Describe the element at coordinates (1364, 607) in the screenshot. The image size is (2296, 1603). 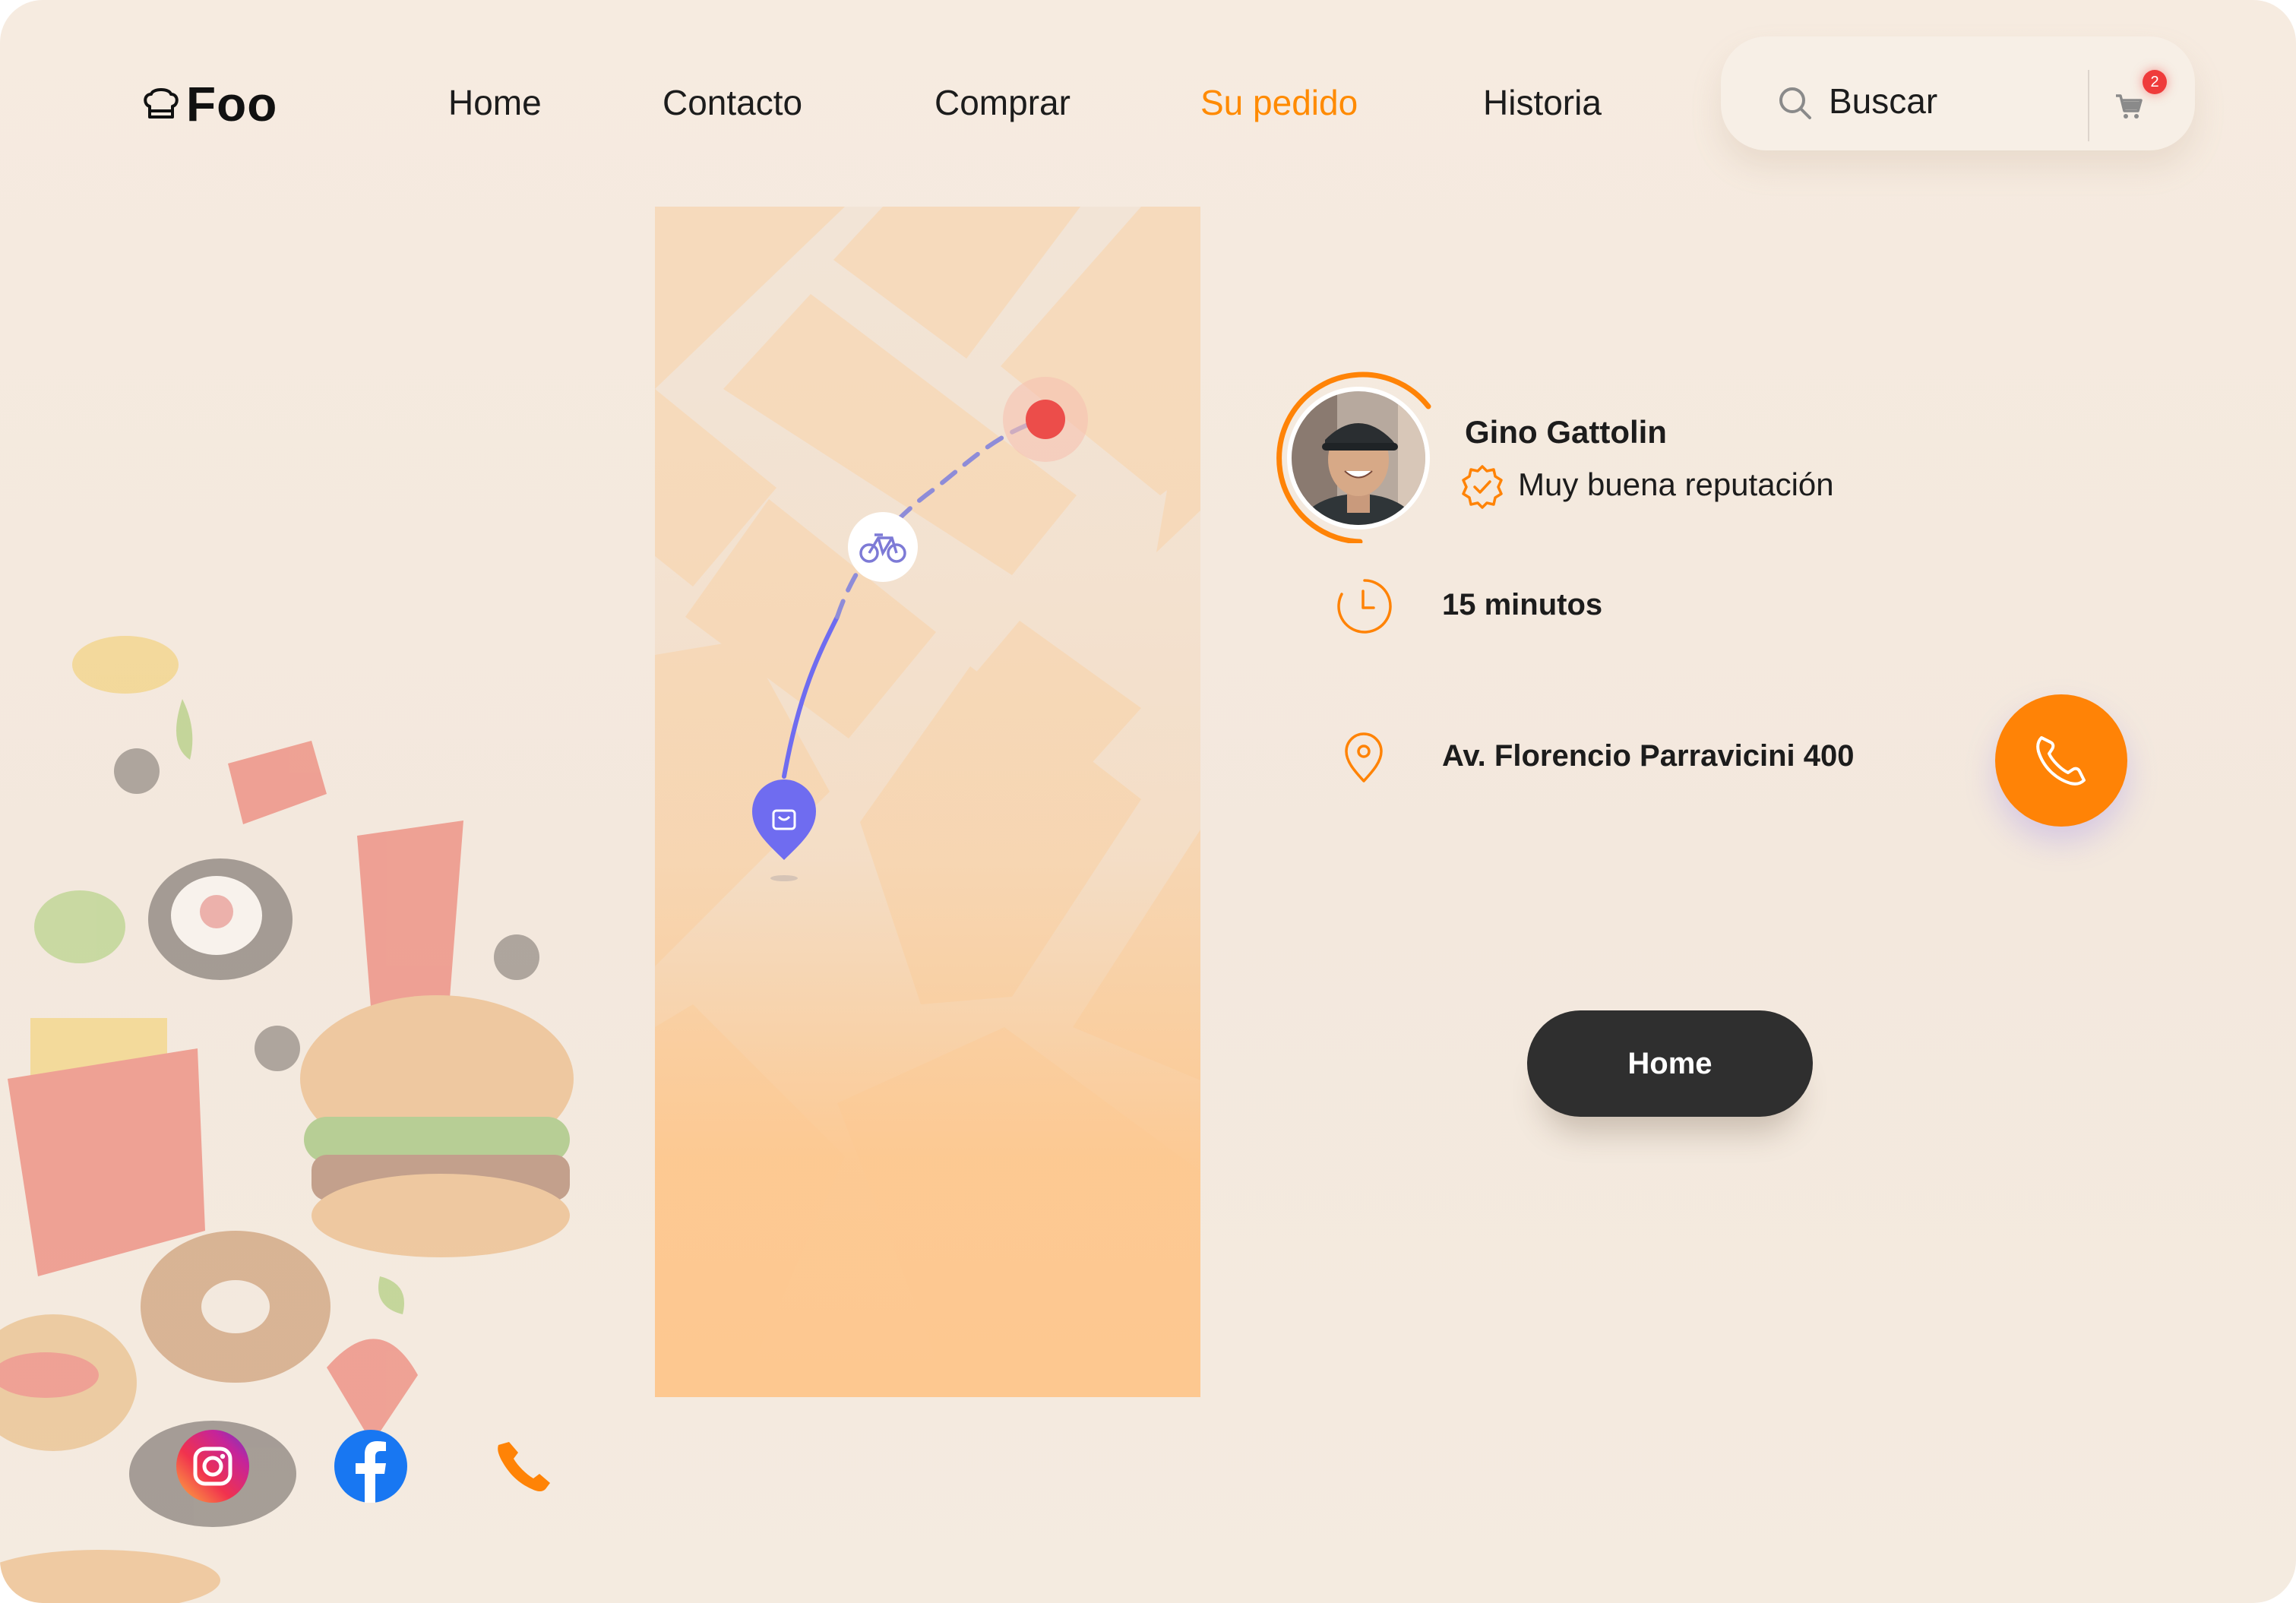
I see `clock-icon` at that location.